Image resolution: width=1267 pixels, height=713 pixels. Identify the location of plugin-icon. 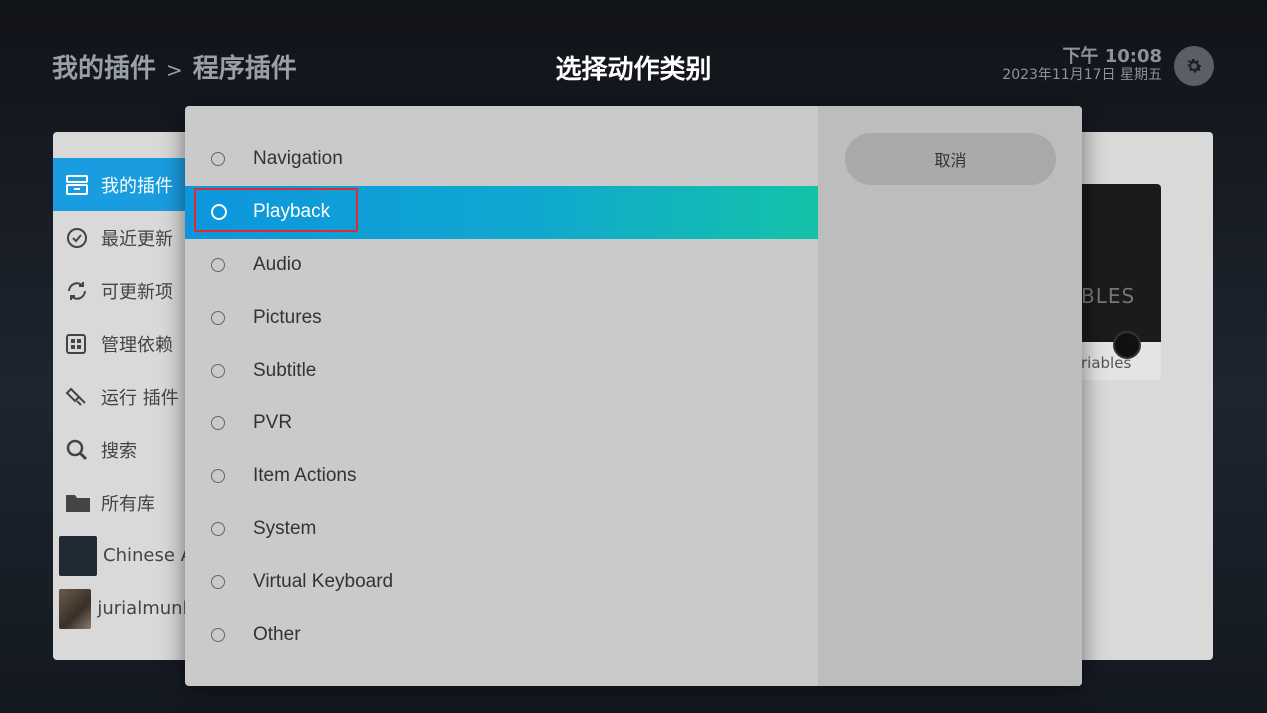
(83, 397).